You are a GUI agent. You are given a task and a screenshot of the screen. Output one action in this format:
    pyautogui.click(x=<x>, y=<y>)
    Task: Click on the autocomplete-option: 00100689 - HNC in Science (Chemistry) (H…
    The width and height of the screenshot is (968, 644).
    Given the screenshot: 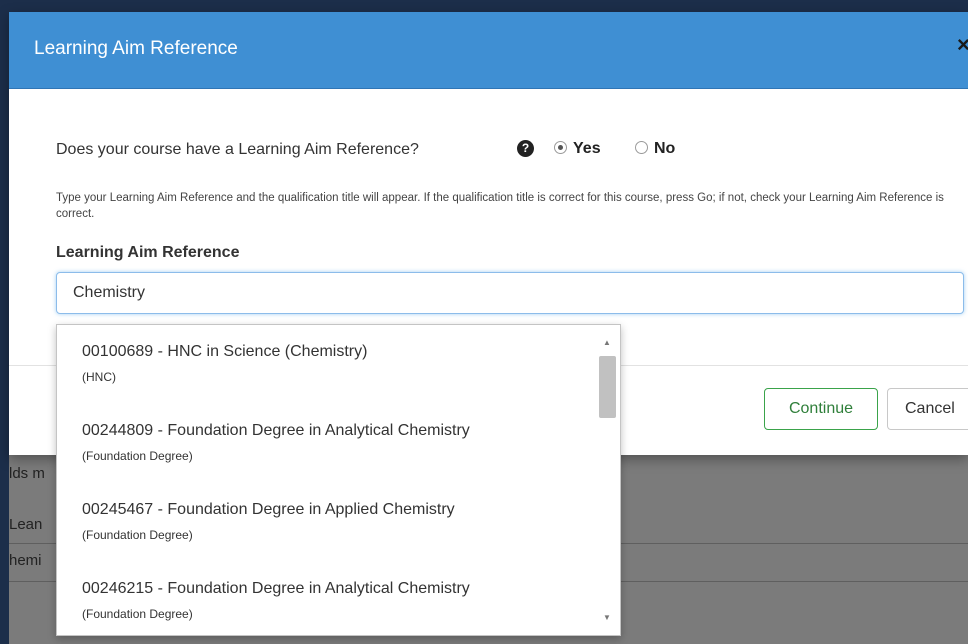 What is the action you would take?
    pyautogui.click(x=224, y=363)
    